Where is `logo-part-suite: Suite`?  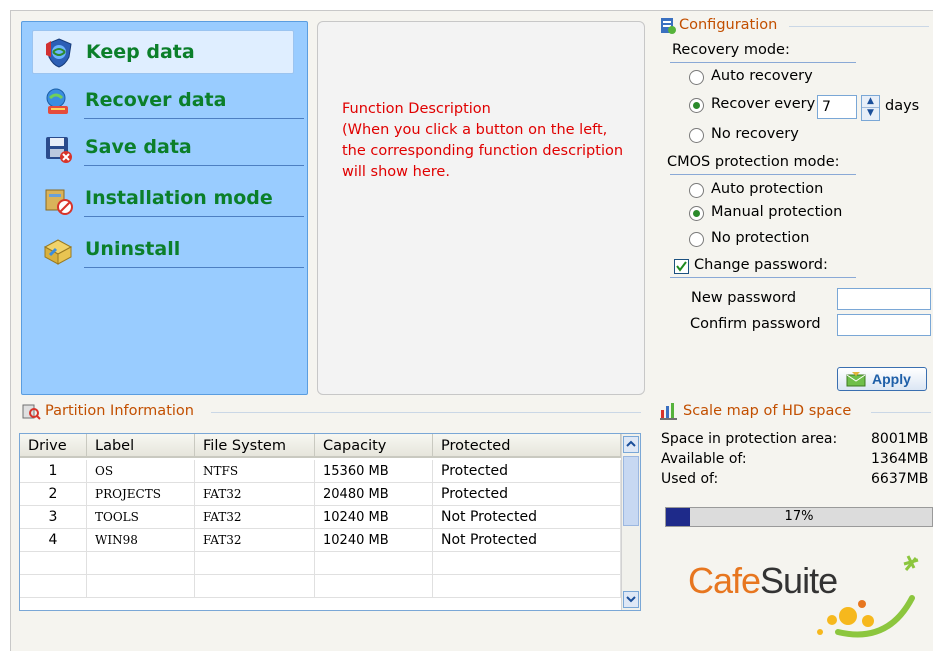 logo-part-suite: Suite is located at coordinates (799, 580).